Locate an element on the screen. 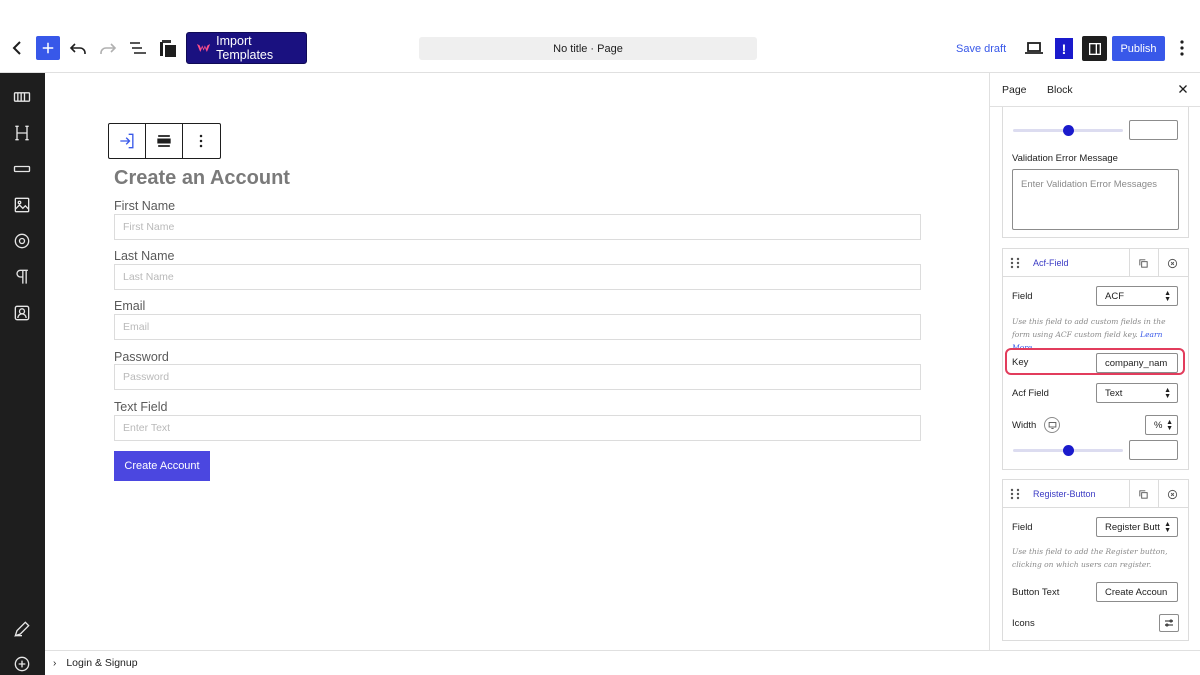 This screenshot has height=675, width=1200. breadcrumb-item: Login & Signup is located at coordinates (101, 663).